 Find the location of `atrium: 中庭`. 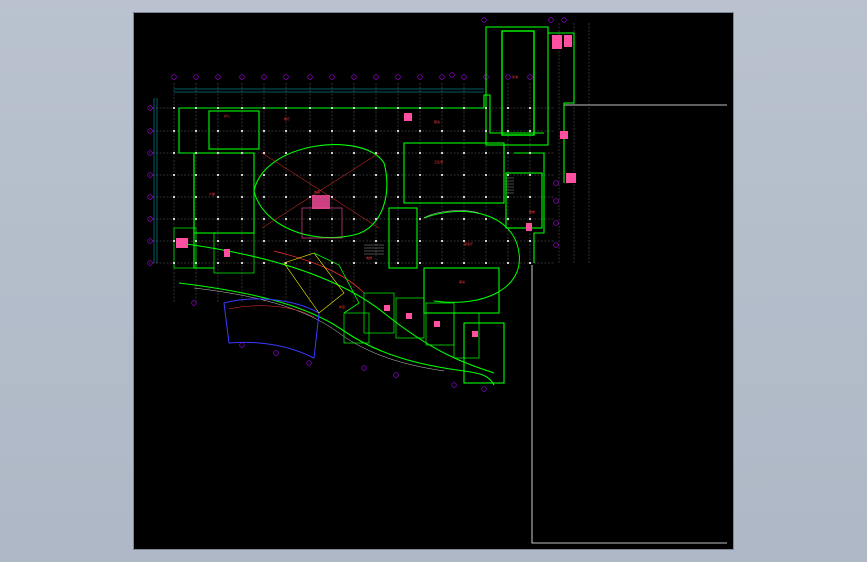

atrium: 中庭 is located at coordinates (320, 191).